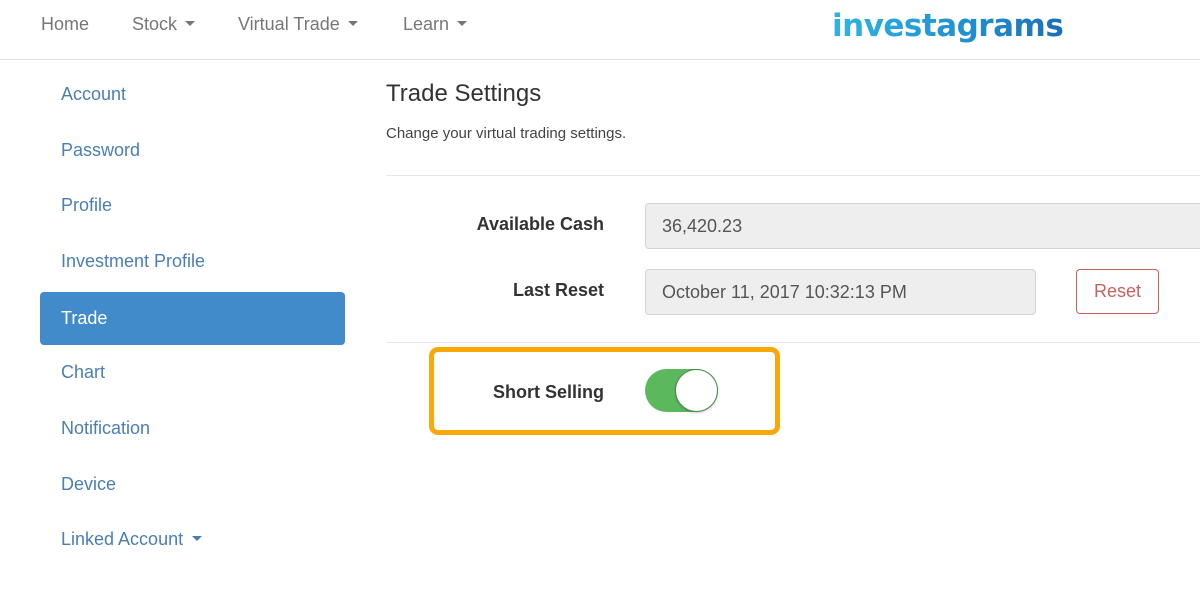  I want to click on sidebar-item-device: Device, so click(192, 484).